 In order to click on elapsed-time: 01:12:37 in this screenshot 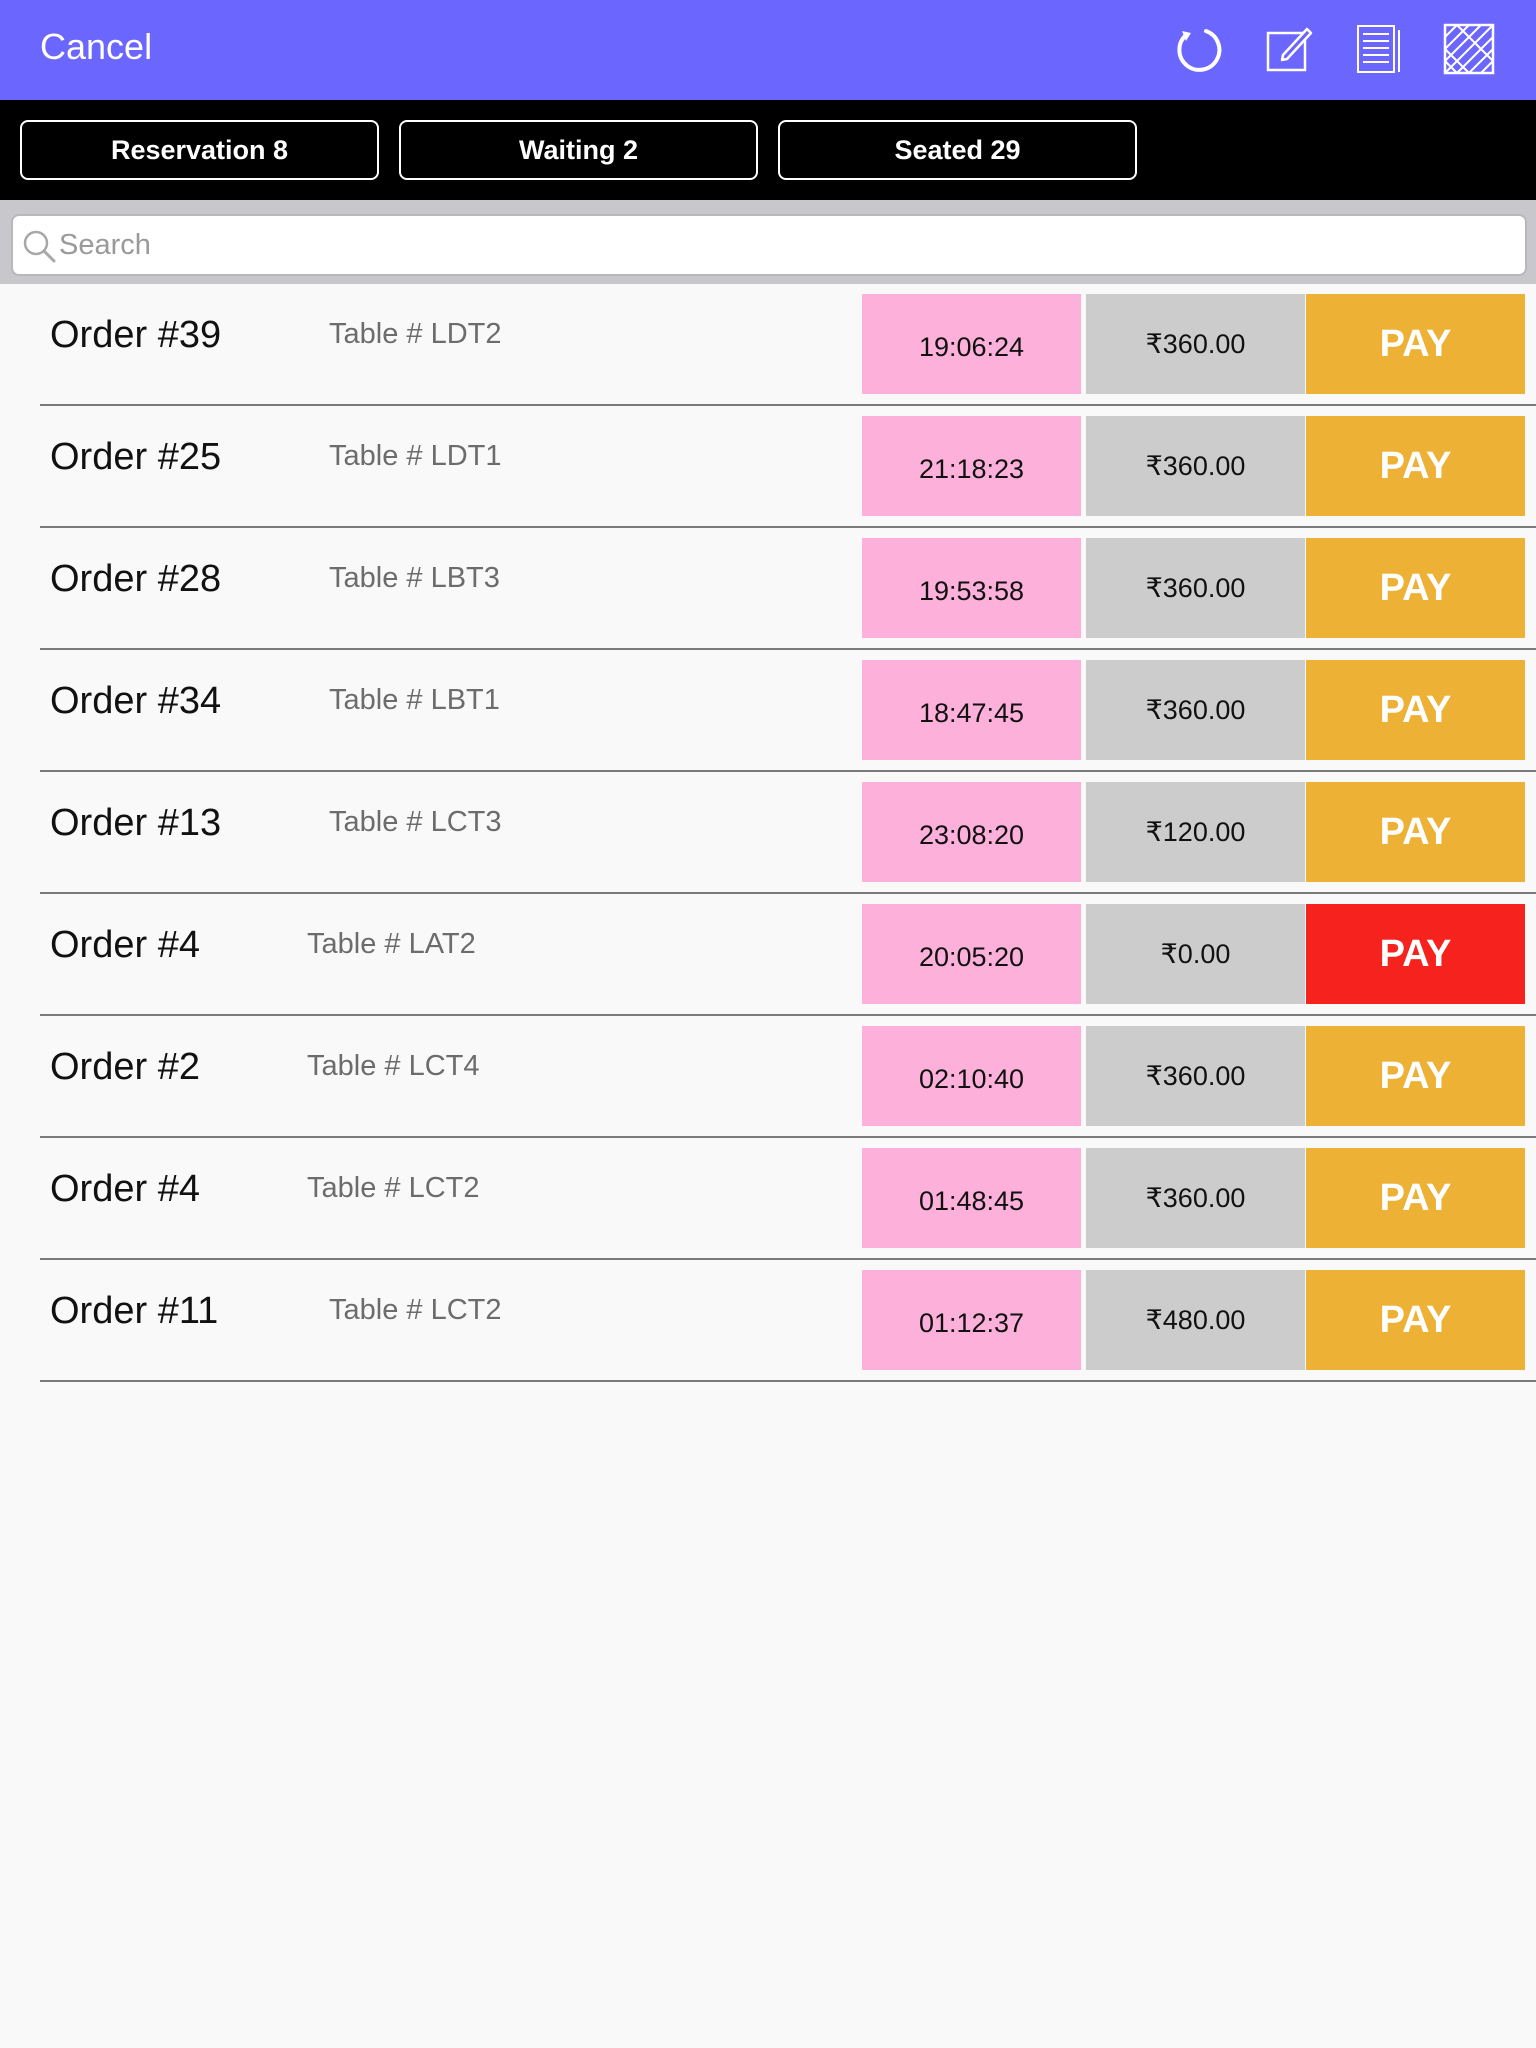, I will do `click(971, 1320)`.